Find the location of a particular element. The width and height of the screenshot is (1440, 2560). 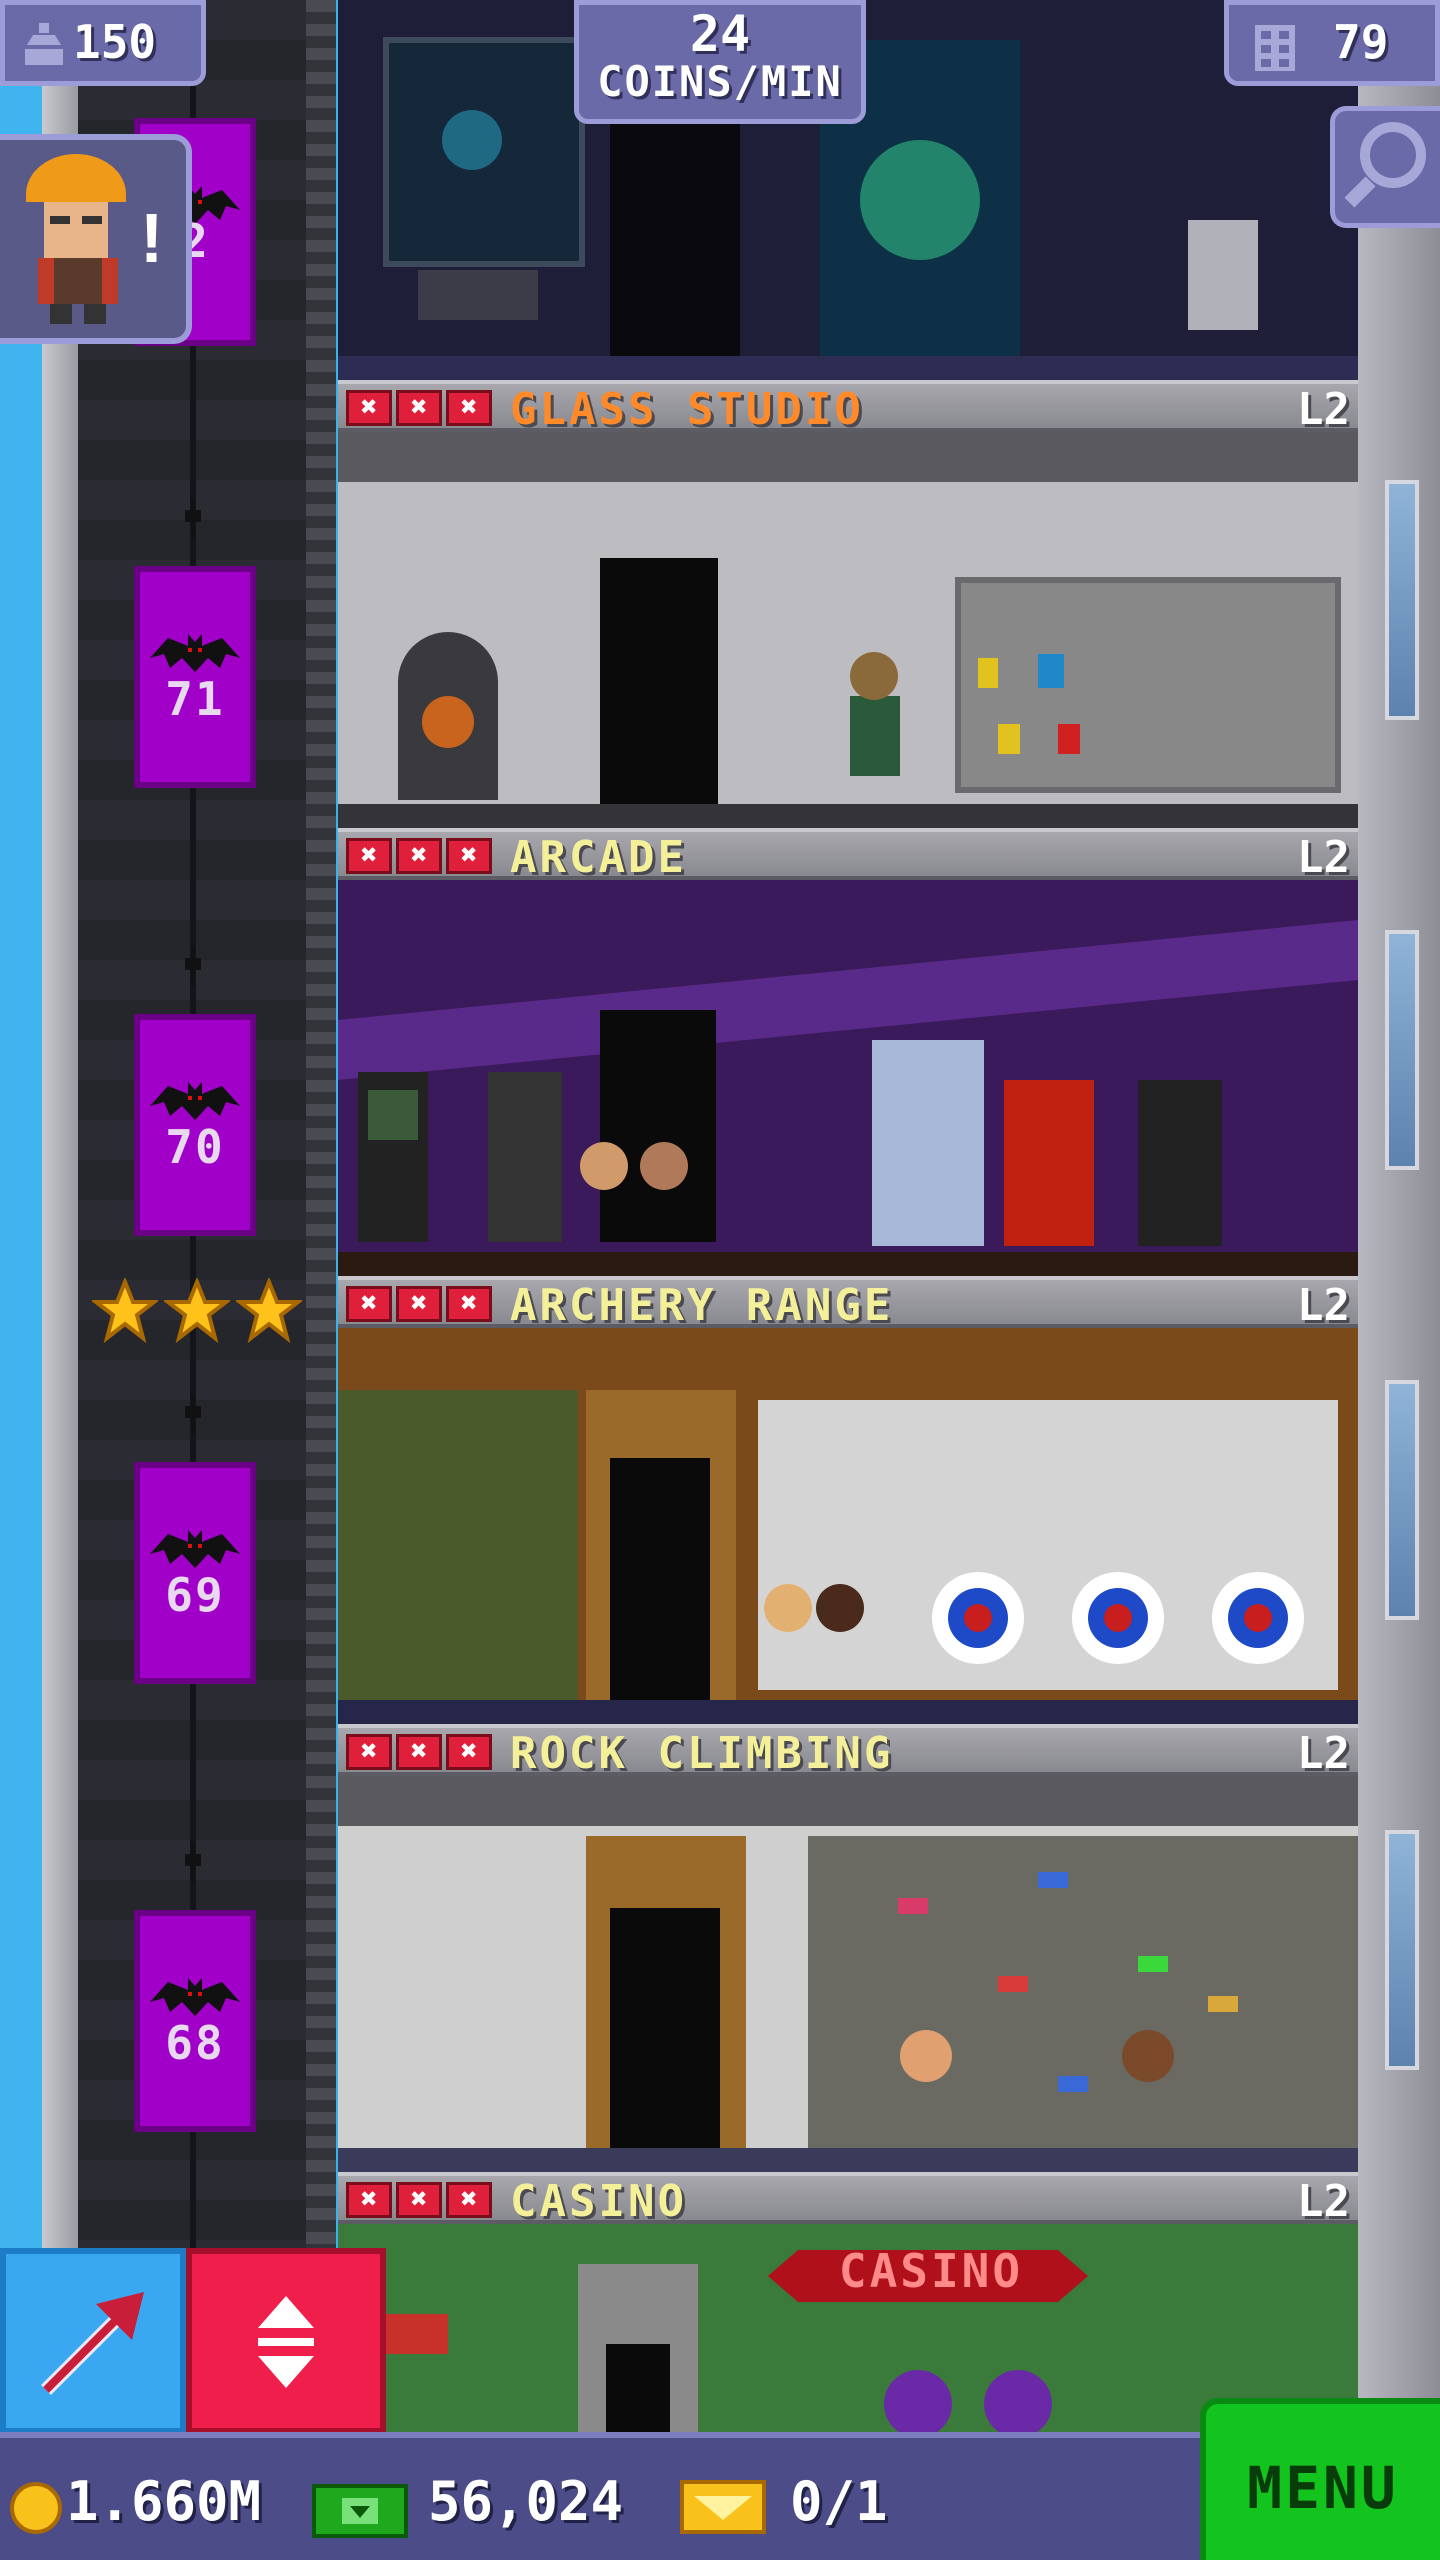

build-arrow-icon is located at coordinates (92, 2343).